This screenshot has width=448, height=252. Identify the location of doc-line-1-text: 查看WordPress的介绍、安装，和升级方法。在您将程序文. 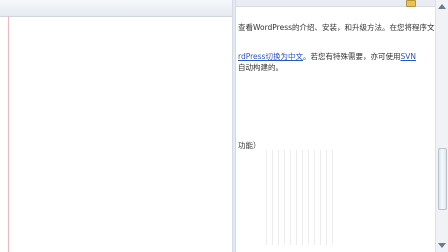
(336, 27).